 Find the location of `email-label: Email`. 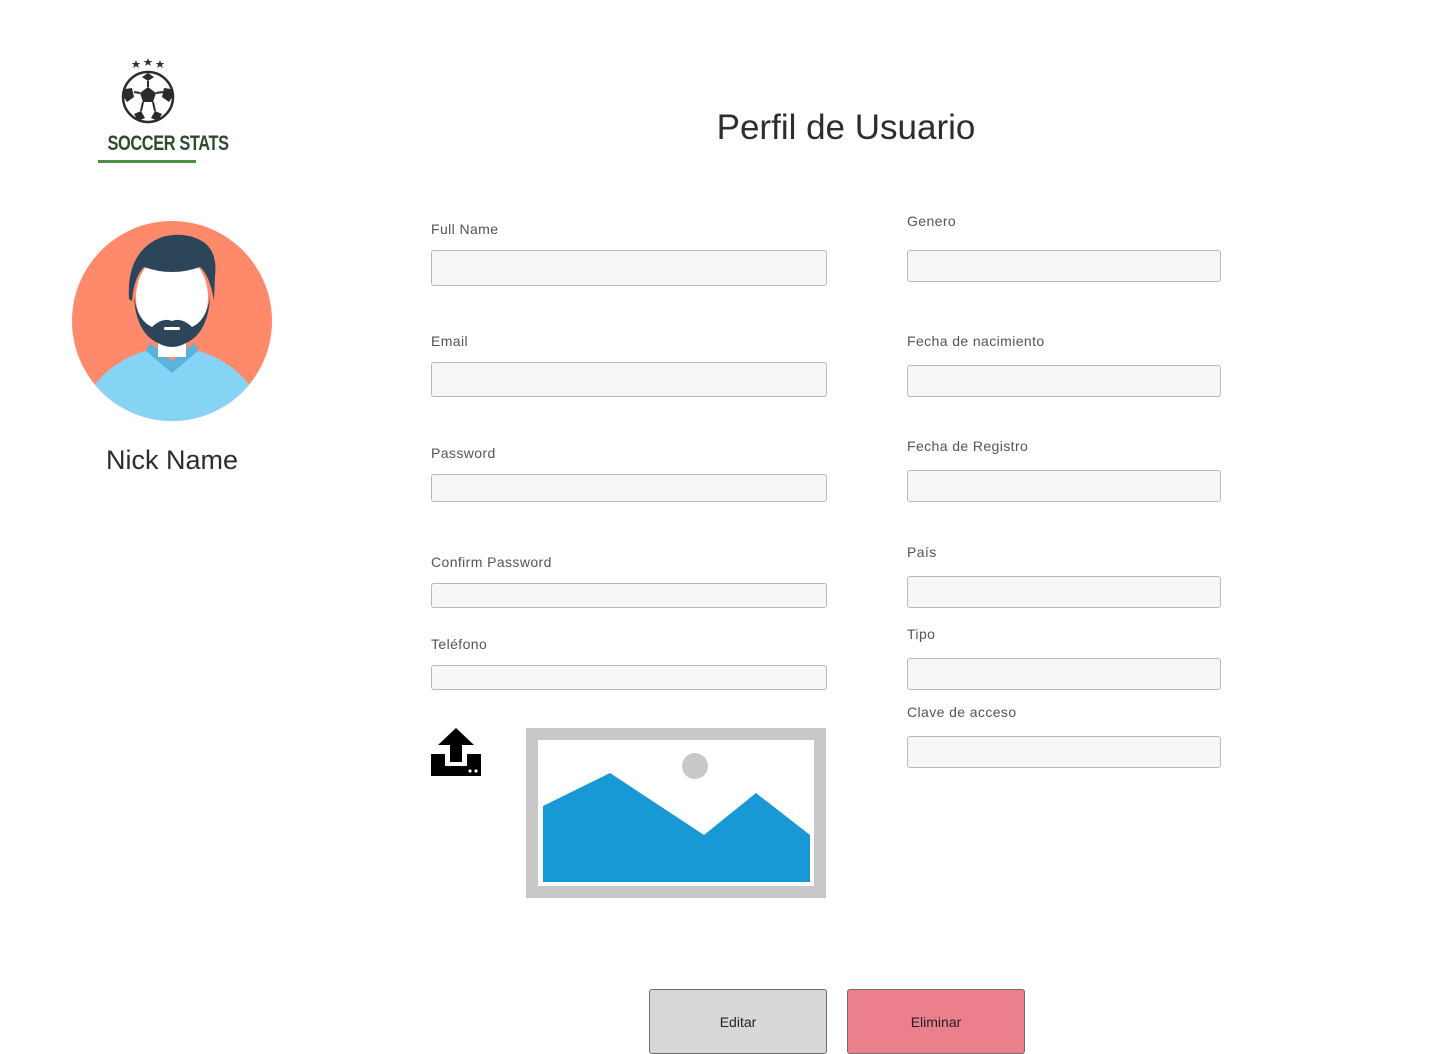

email-label: Email is located at coordinates (450, 341).